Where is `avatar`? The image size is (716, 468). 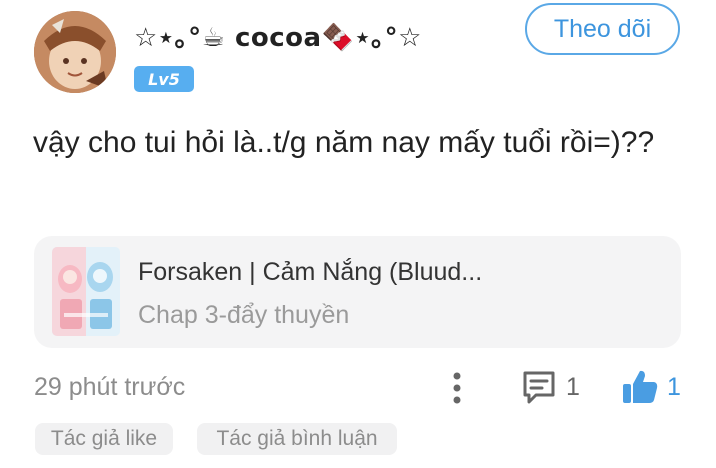 avatar is located at coordinates (75, 52).